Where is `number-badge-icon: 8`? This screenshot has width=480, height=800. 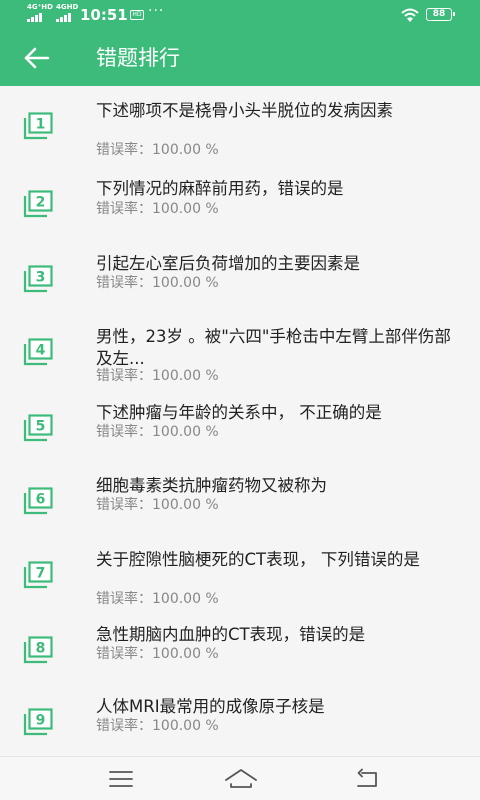 number-badge-icon: 8 is located at coordinates (38, 650).